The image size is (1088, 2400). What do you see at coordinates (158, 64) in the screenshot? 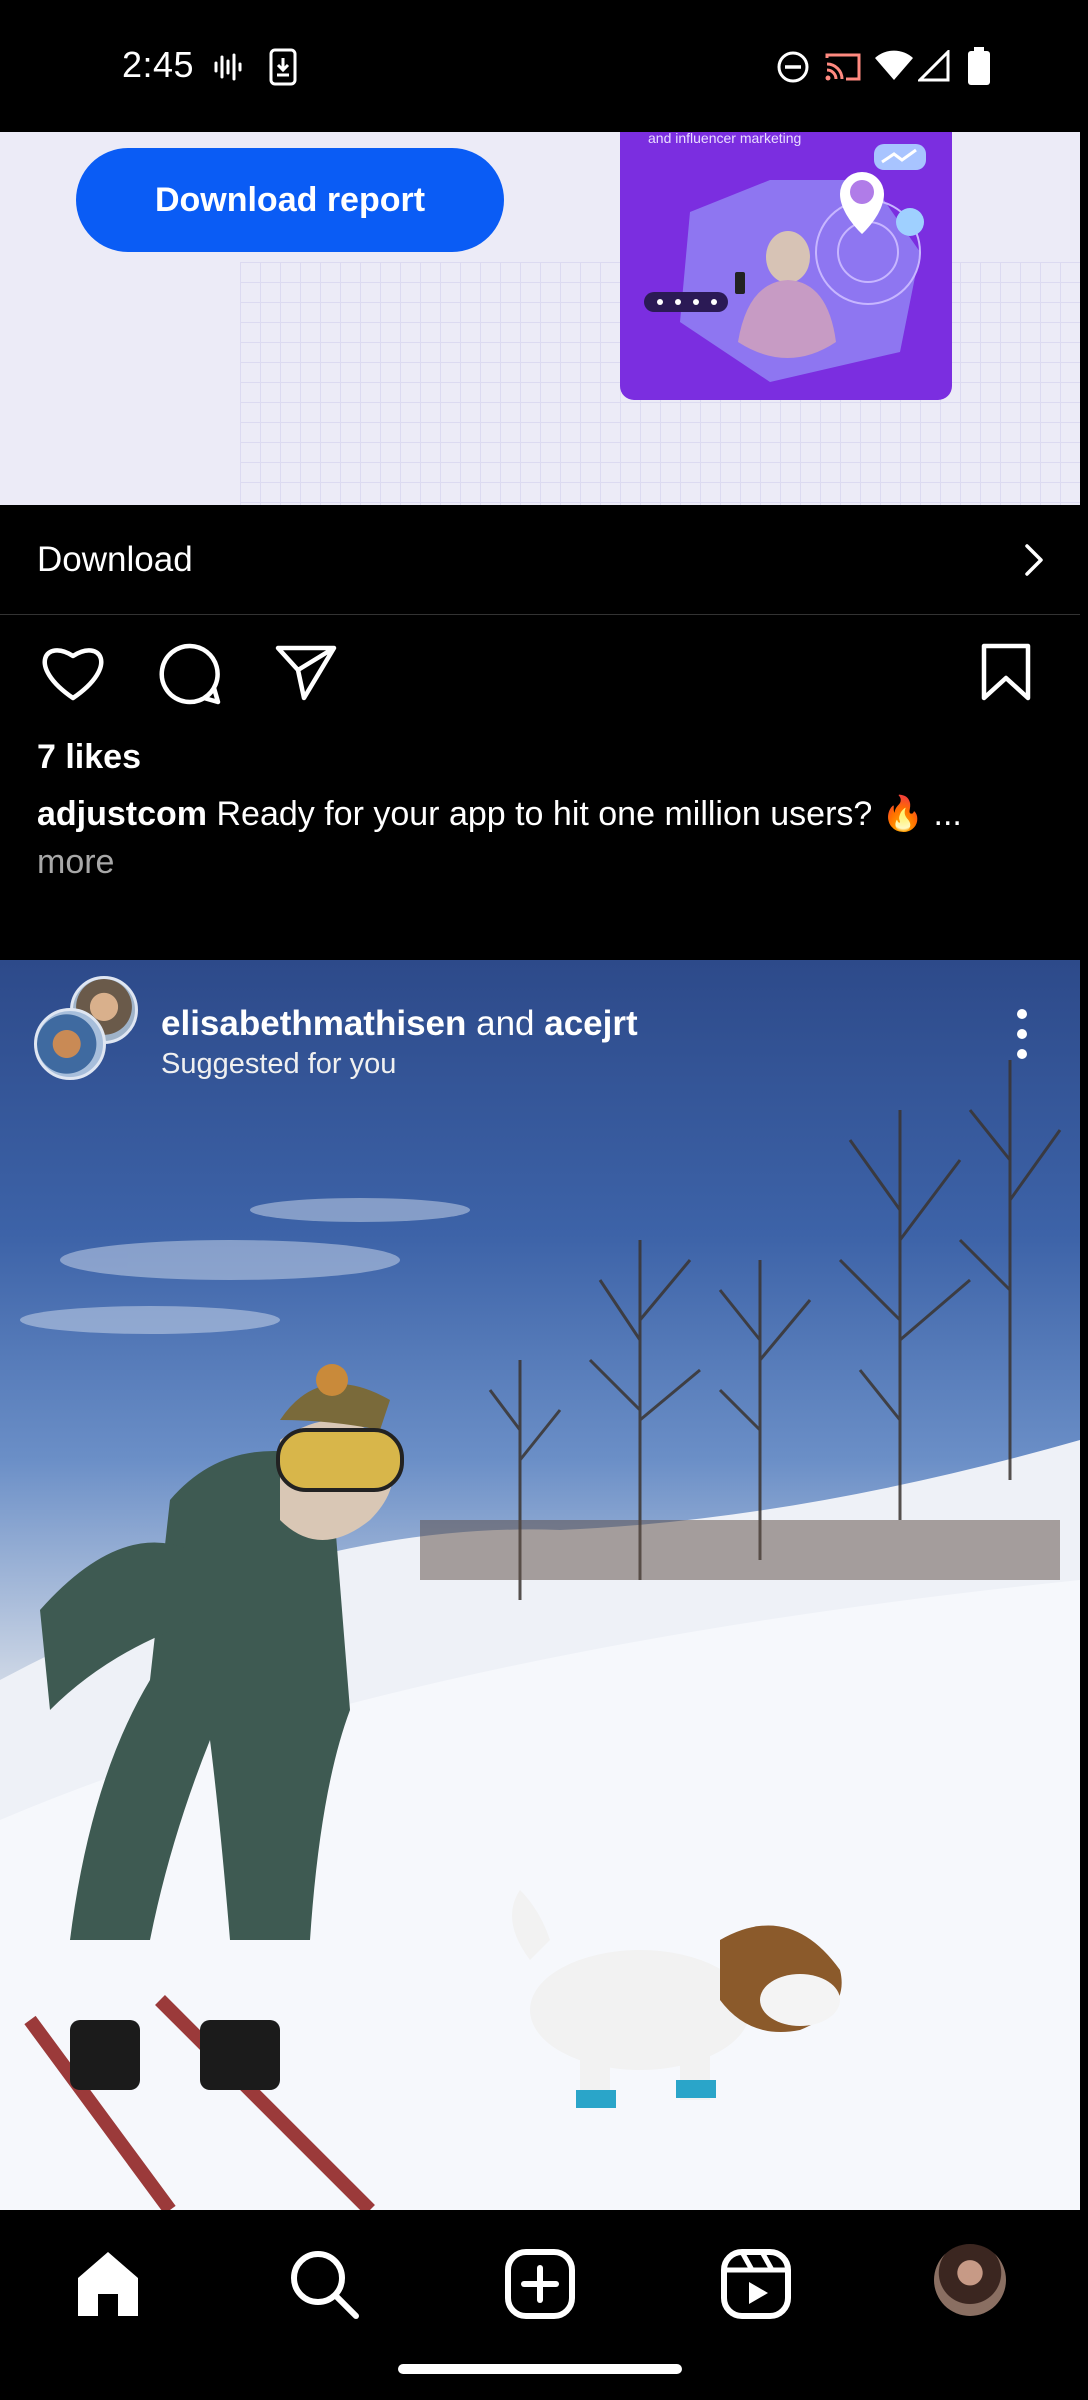
I see `status-time: 2:45` at bounding box center [158, 64].